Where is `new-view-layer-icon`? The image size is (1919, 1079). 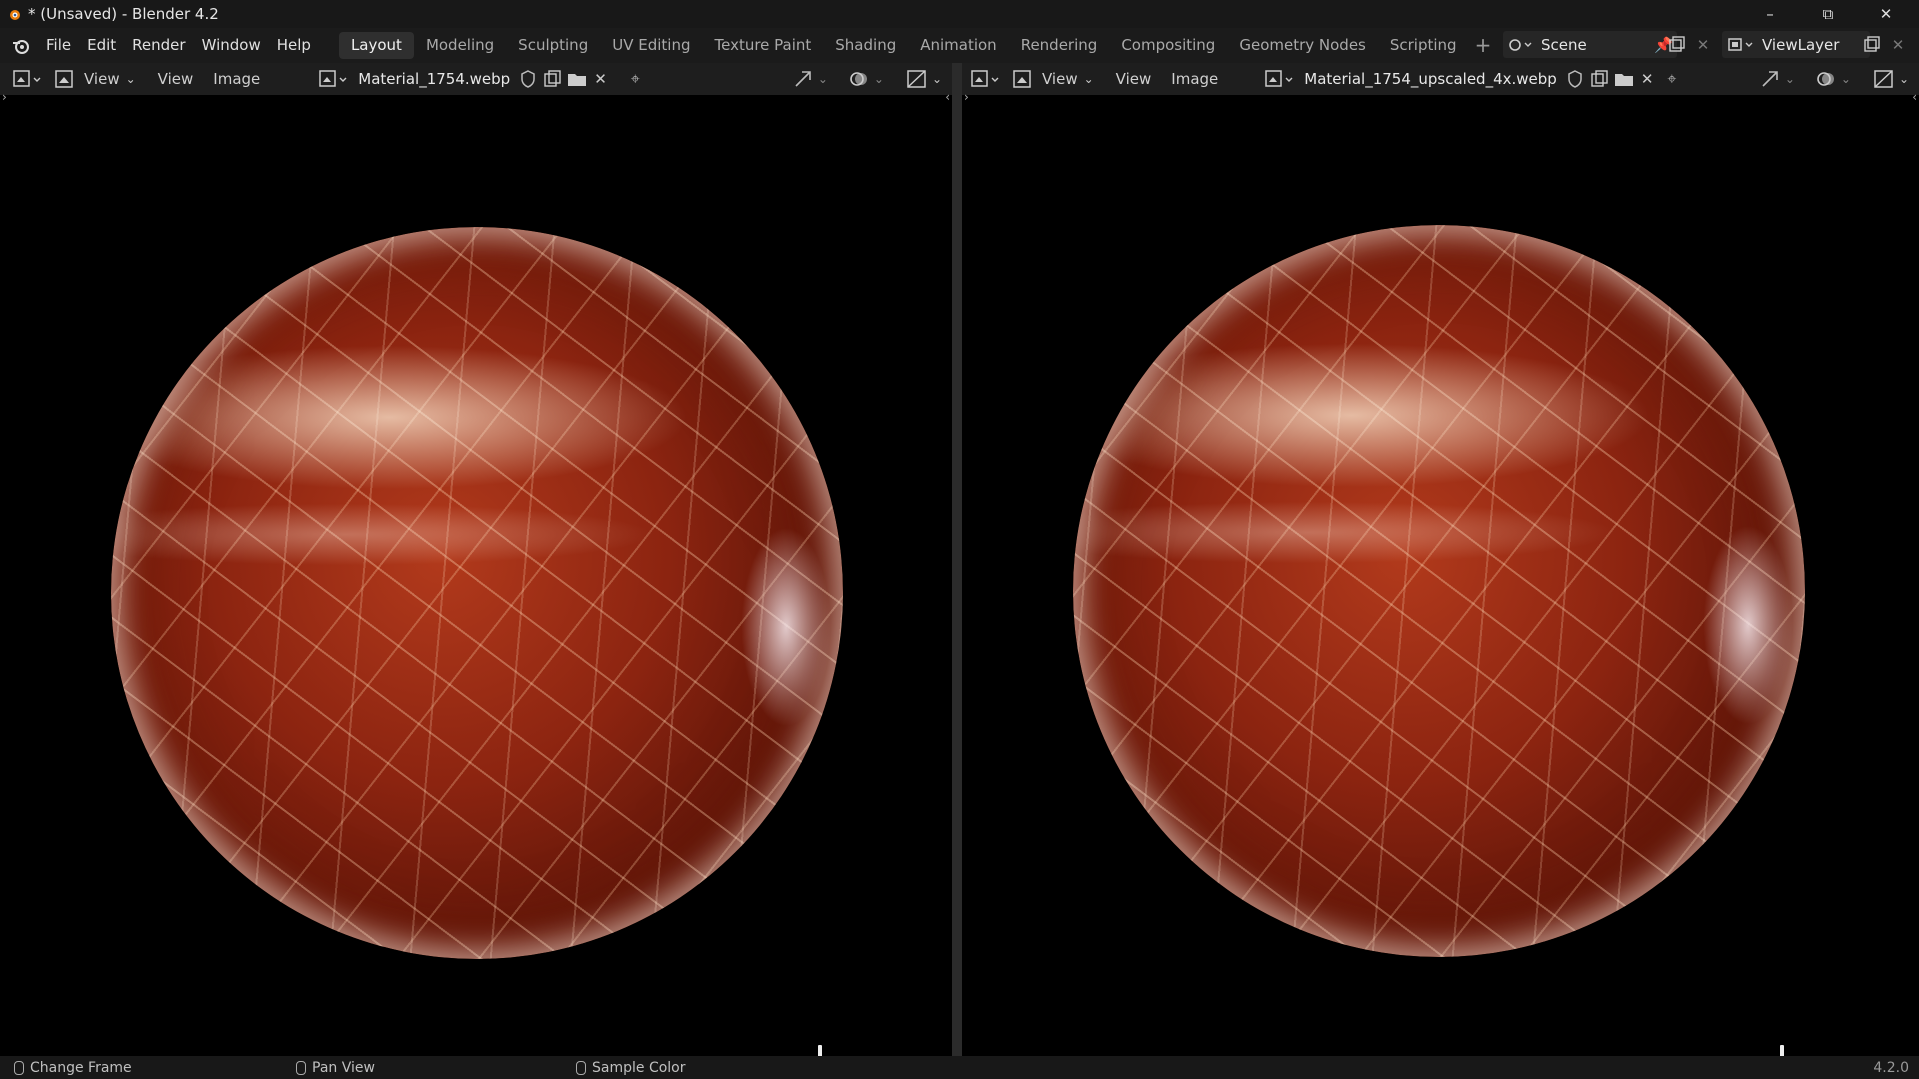 new-view-layer-icon is located at coordinates (1872, 45).